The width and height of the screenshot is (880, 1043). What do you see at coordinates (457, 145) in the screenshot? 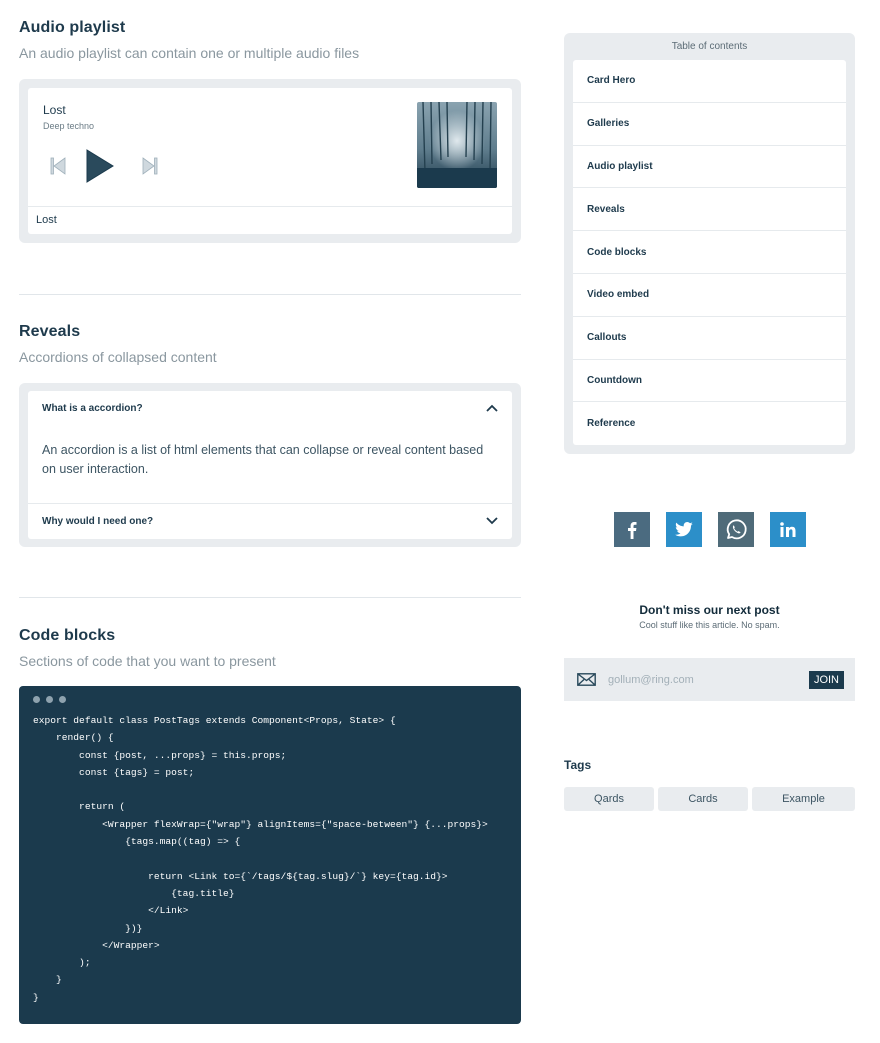
I see `album-cover` at bounding box center [457, 145].